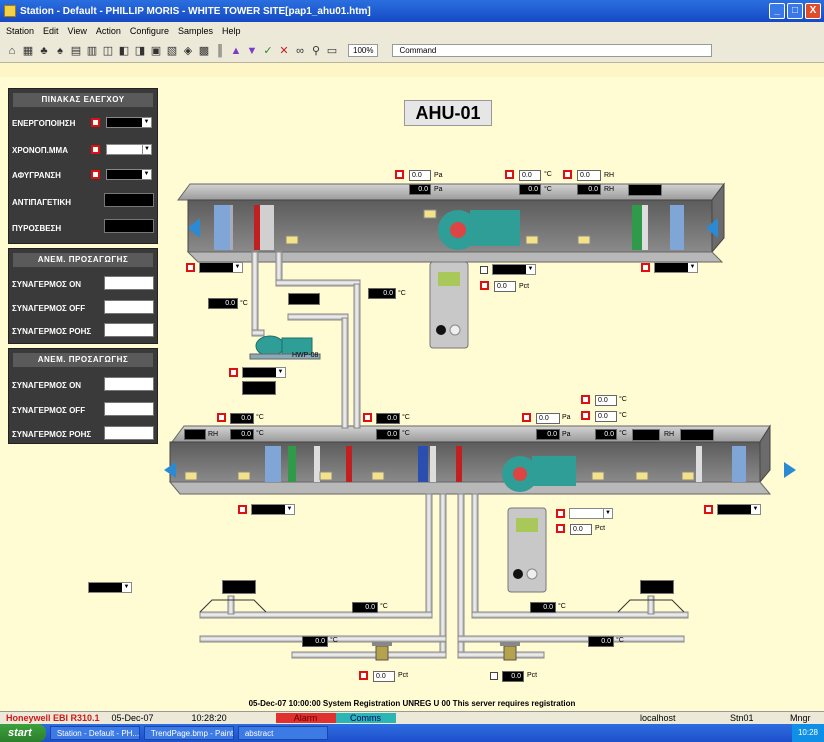 The height and width of the screenshot is (742, 824). Describe the element at coordinates (620, 640) in the screenshot. I see `return-temp-unit-2: °C` at that location.